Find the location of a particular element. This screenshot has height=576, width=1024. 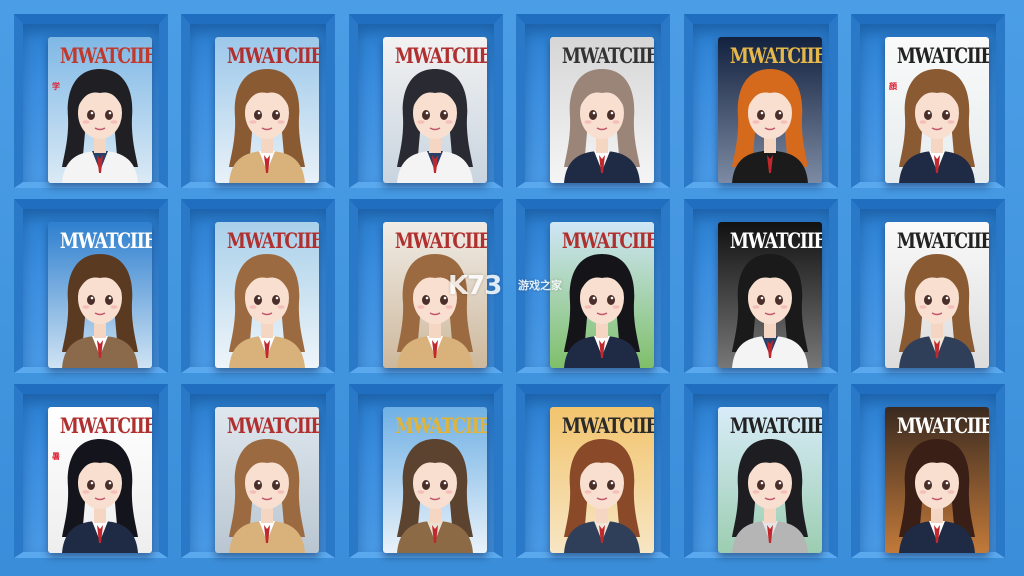

cover-kanji: 暑 is located at coordinates (56, 456).